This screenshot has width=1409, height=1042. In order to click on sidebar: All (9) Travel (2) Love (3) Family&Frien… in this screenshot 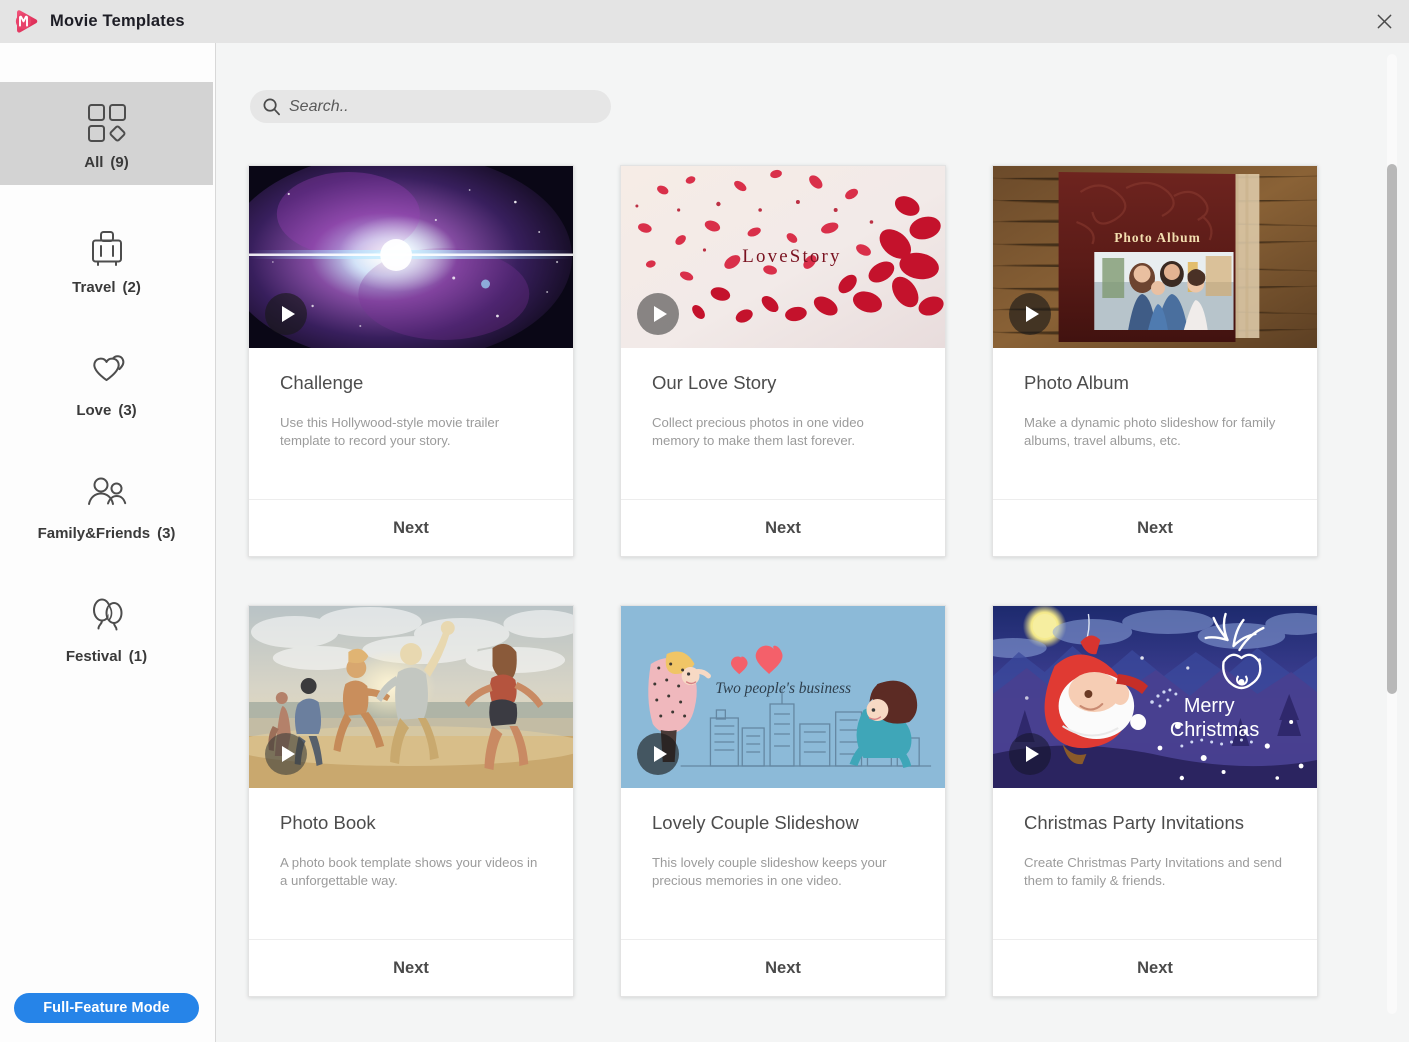, I will do `click(108, 542)`.